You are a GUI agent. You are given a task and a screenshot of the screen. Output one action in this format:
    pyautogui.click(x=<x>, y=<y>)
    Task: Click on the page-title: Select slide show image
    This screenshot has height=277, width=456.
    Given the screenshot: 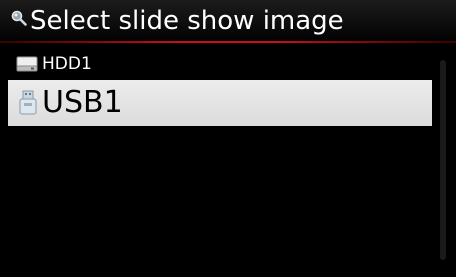 What is the action you would take?
    pyautogui.click(x=187, y=21)
    